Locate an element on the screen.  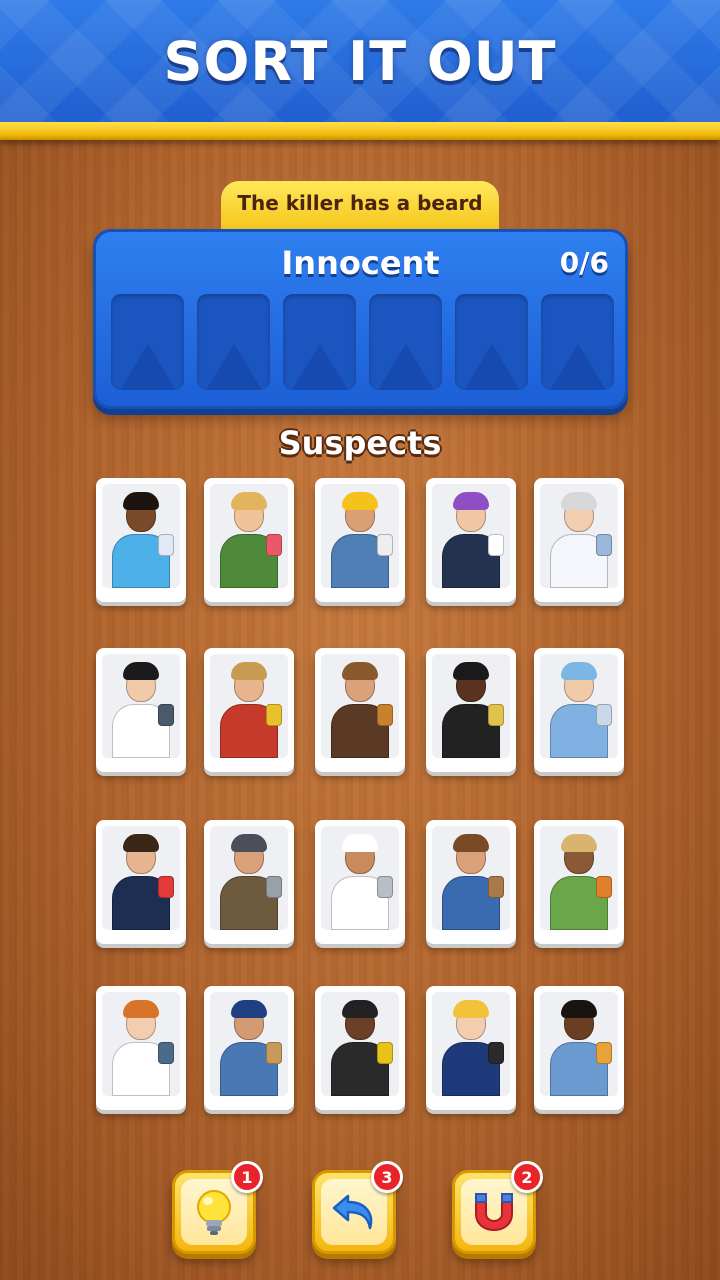
suspect-card-radiologist is located at coordinates (141, 1048).